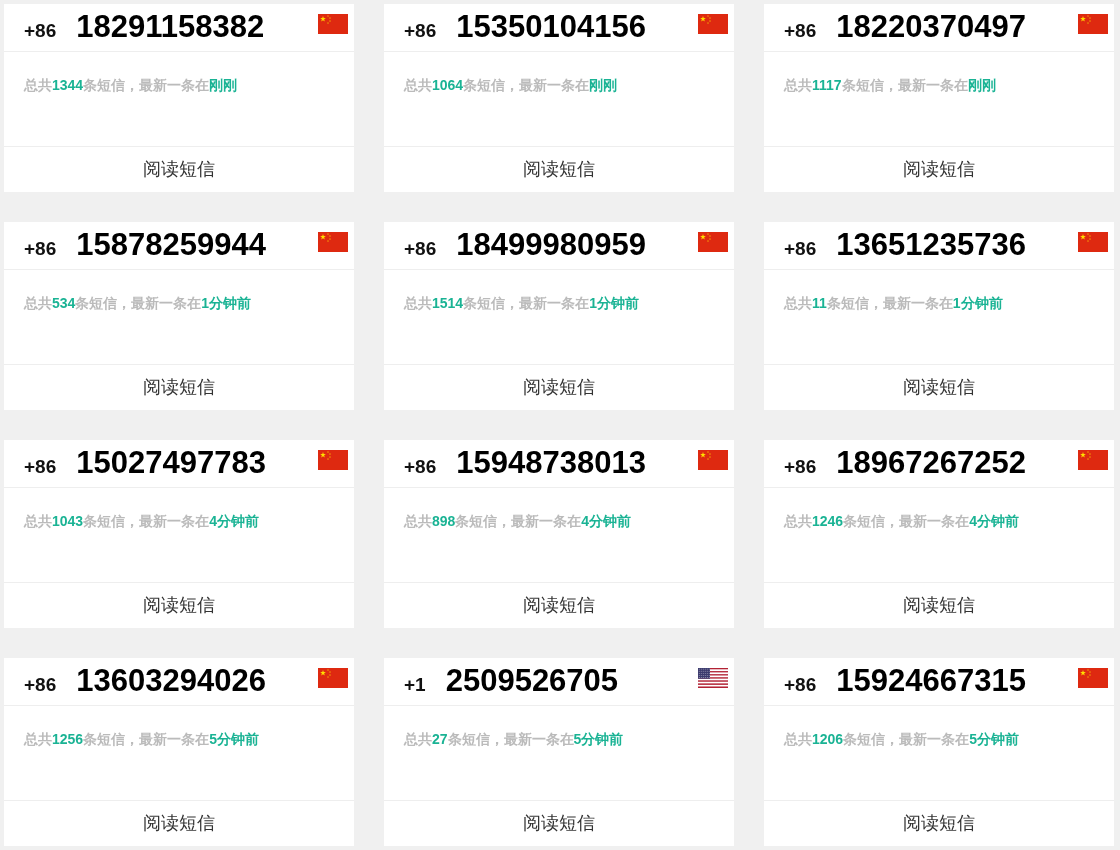 This screenshot has width=1120, height=850. What do you see at coordinates (171, 245) in the screenshot?
I see `phone-number: 15878259944` at bounding box center [171, 245].